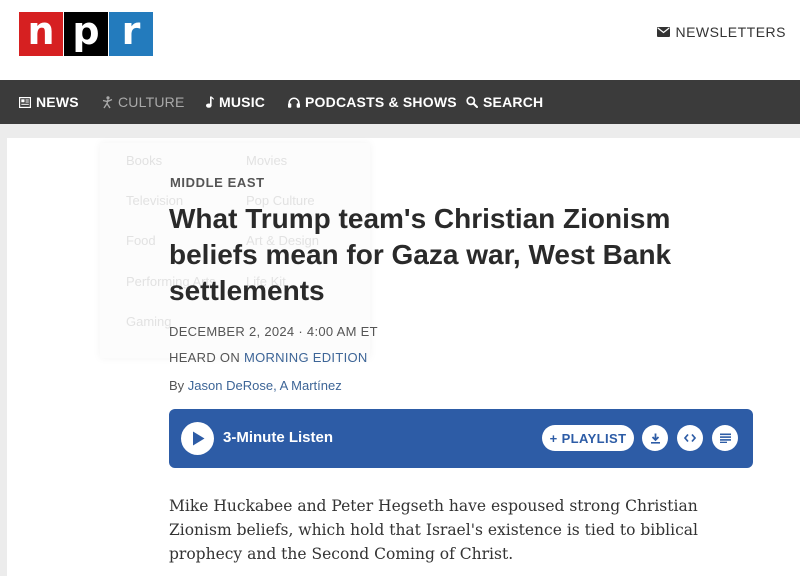 This screenshot has width=800, height=576. What do you see at coordinates (206, 357) in the screenshot?
I see `heard-on-prefix: HEARD ON` at bounding box center [206, 357].